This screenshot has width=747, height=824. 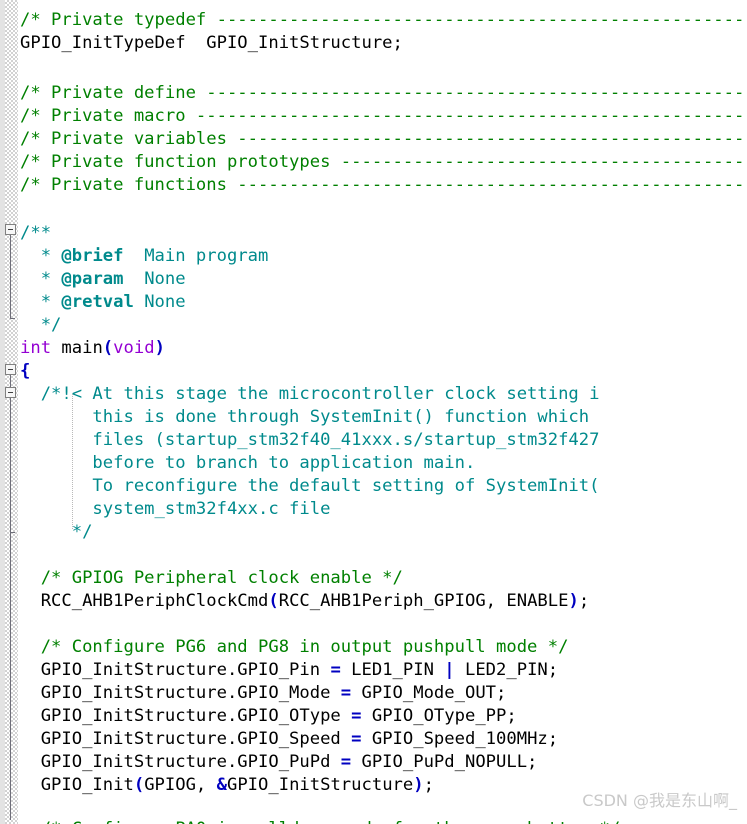 I want to click on line-doc-comment-open: /**, so click(x=35, y=233).